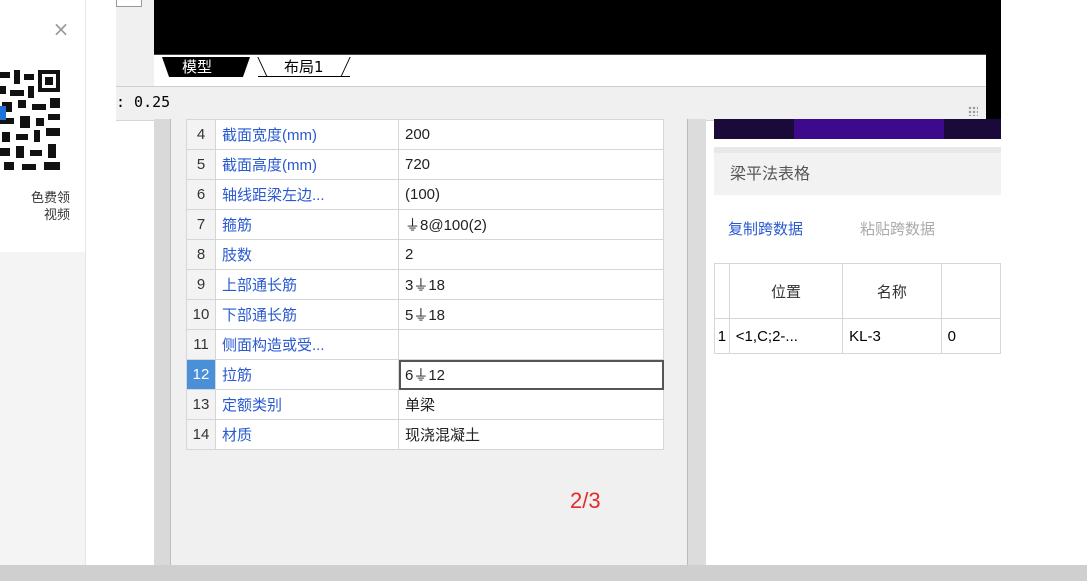 This screenshot has width=1087, height=581. I want to click on property-row-number: 10, so click(201, 314).